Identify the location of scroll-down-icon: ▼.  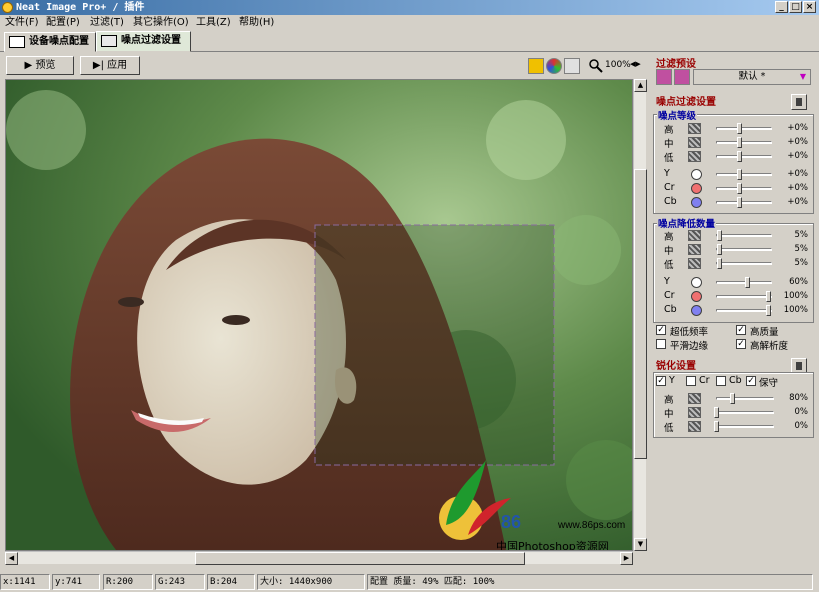
(640, 544).